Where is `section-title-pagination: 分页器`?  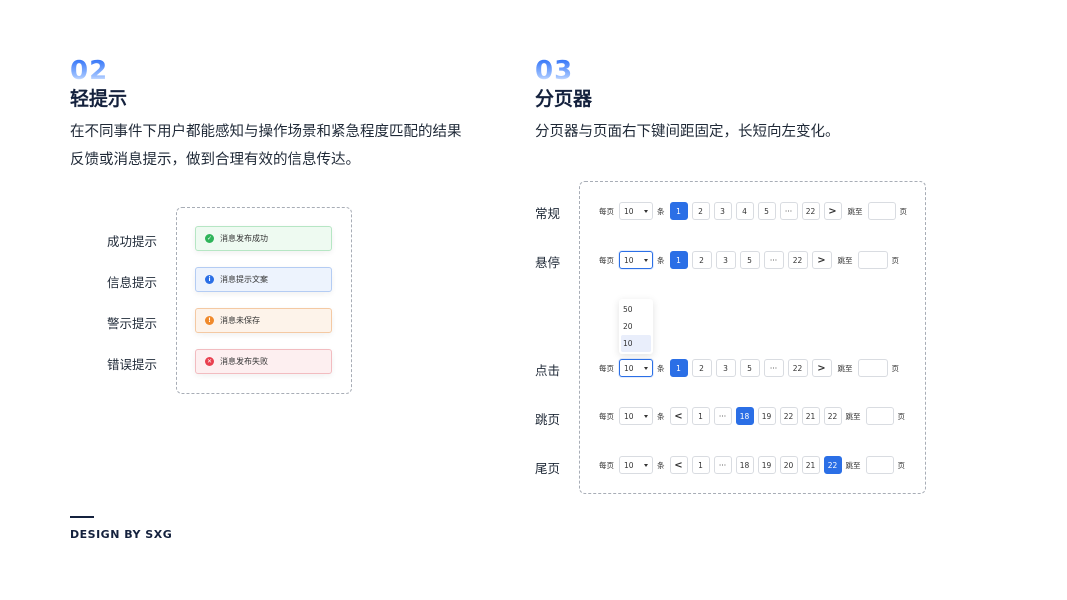 section-title-pagination: 分页器 is located at coordinates (564, 99).